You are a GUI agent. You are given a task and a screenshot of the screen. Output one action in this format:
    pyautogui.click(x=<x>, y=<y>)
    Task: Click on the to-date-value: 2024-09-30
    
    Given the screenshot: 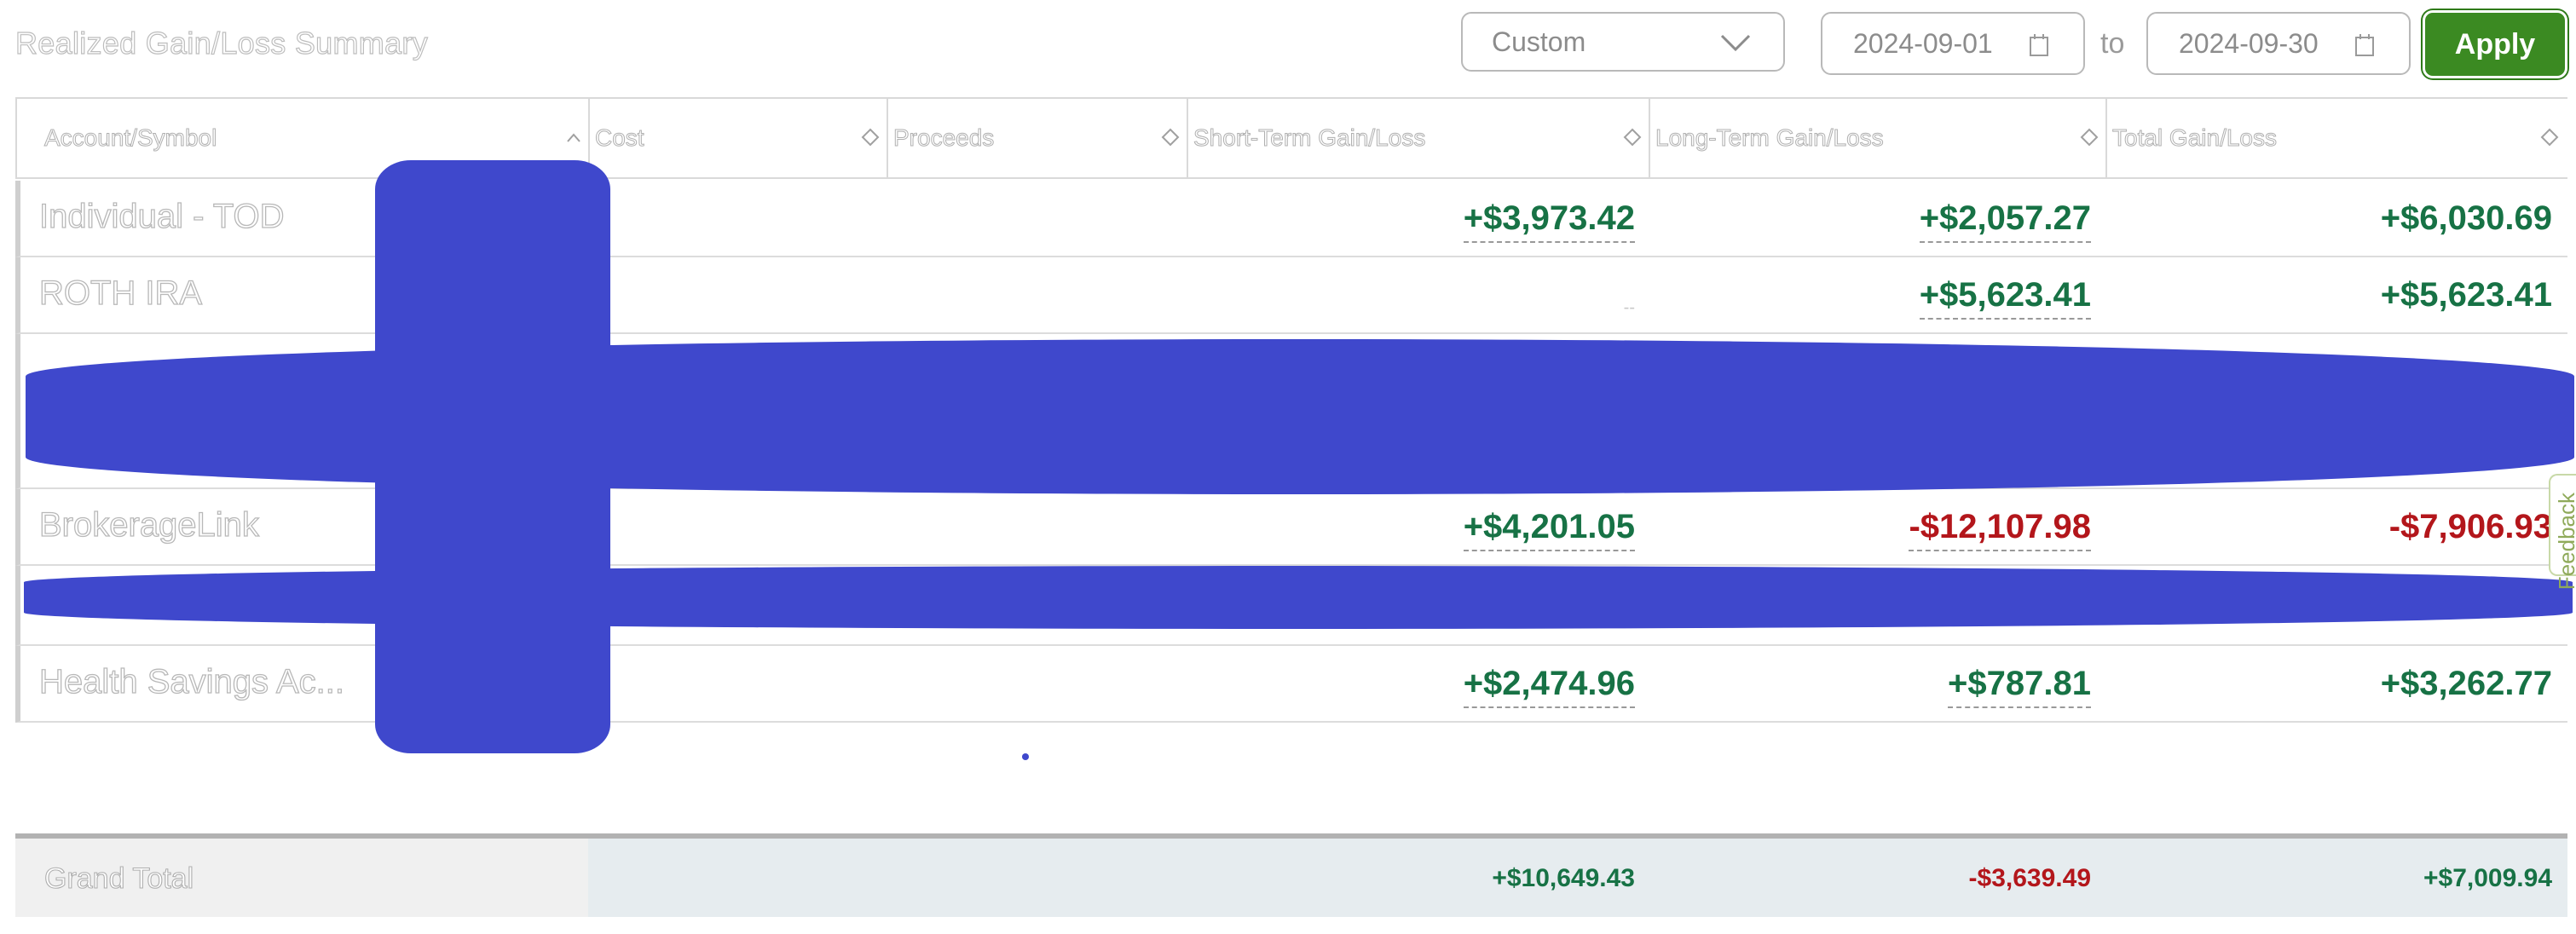 What is the action you would take?
    pyautogui.click(x=2249, y=43)
    